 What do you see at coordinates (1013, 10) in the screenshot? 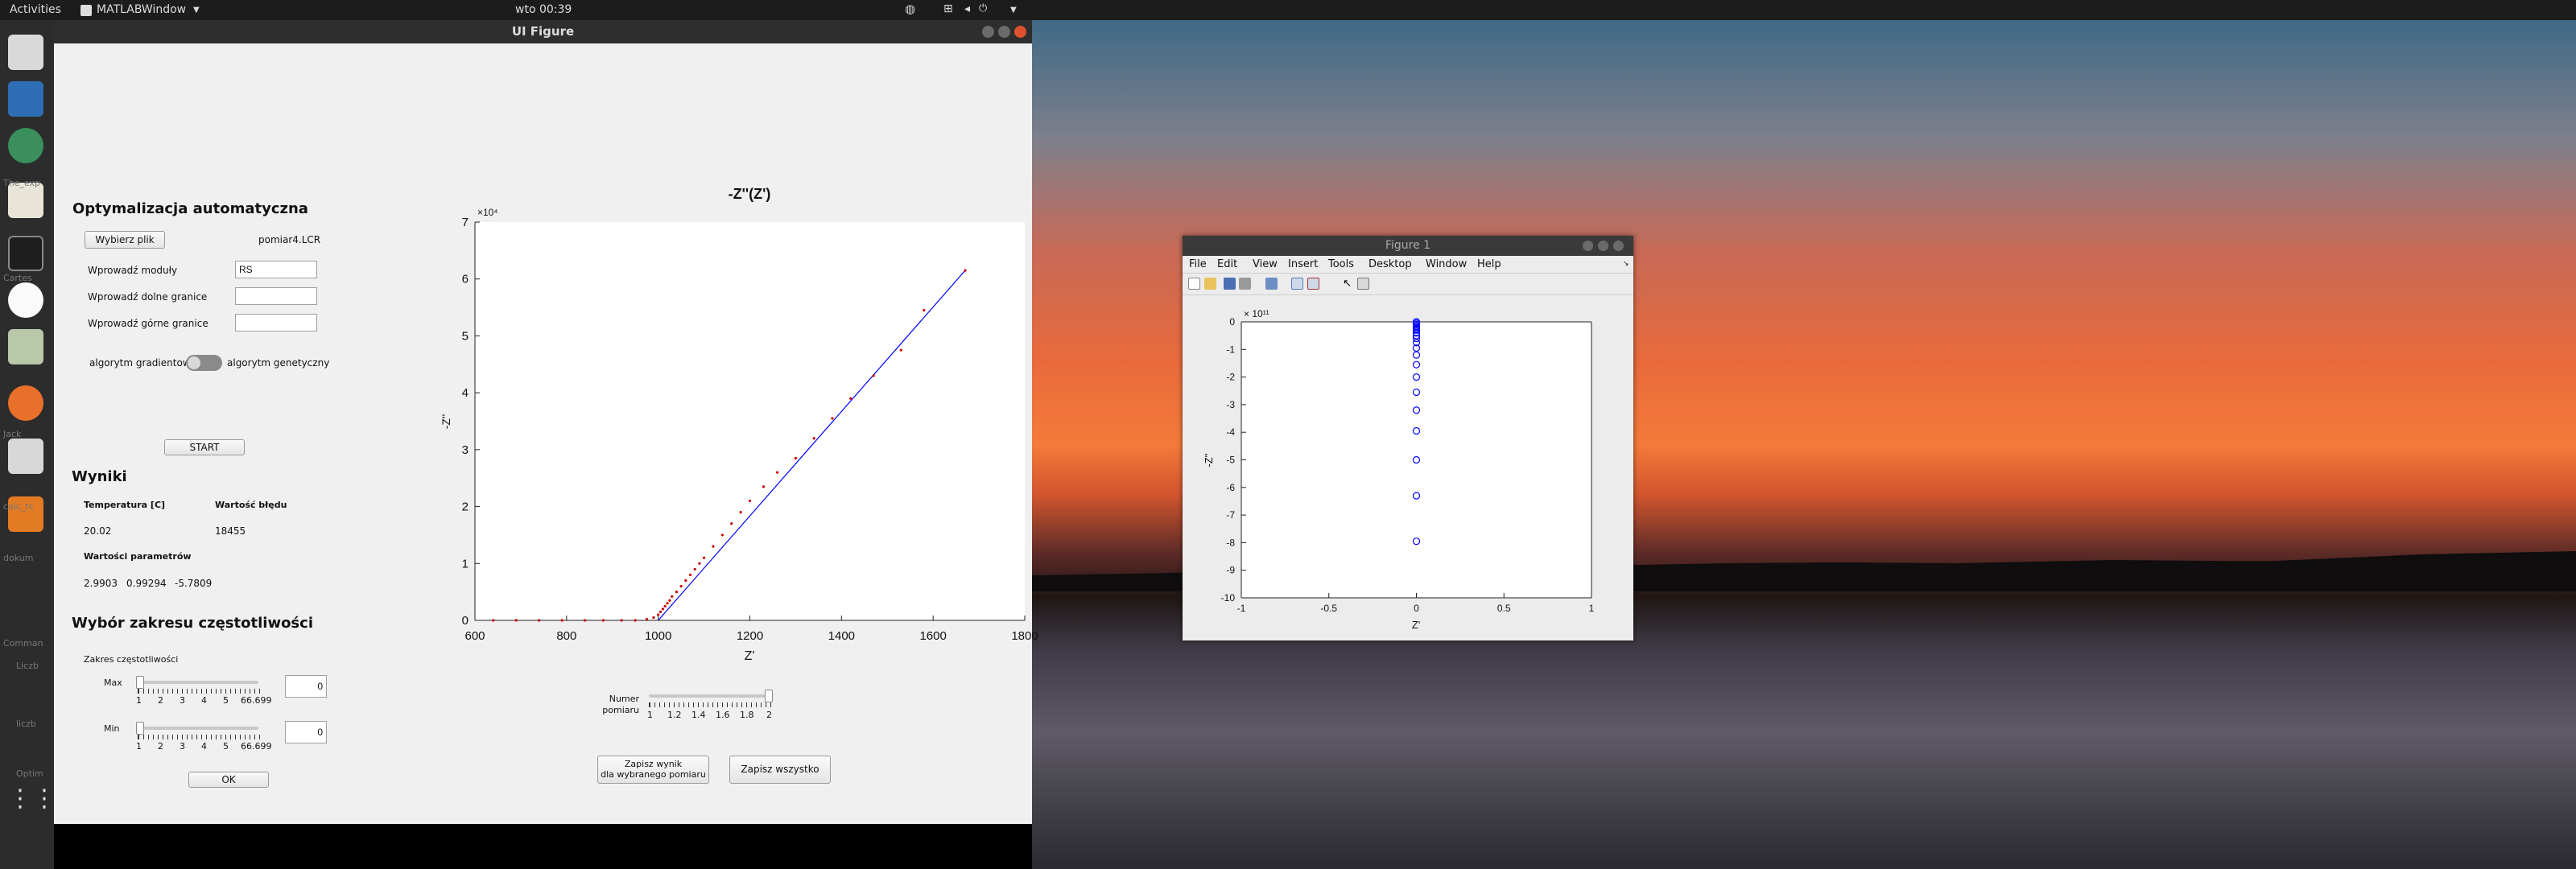
I see `system-menu-chevron-icon: ▼` at bounding box center [1013, 10].